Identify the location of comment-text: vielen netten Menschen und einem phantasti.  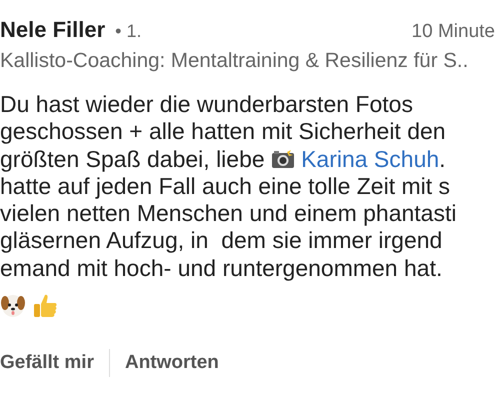
(228, 214).